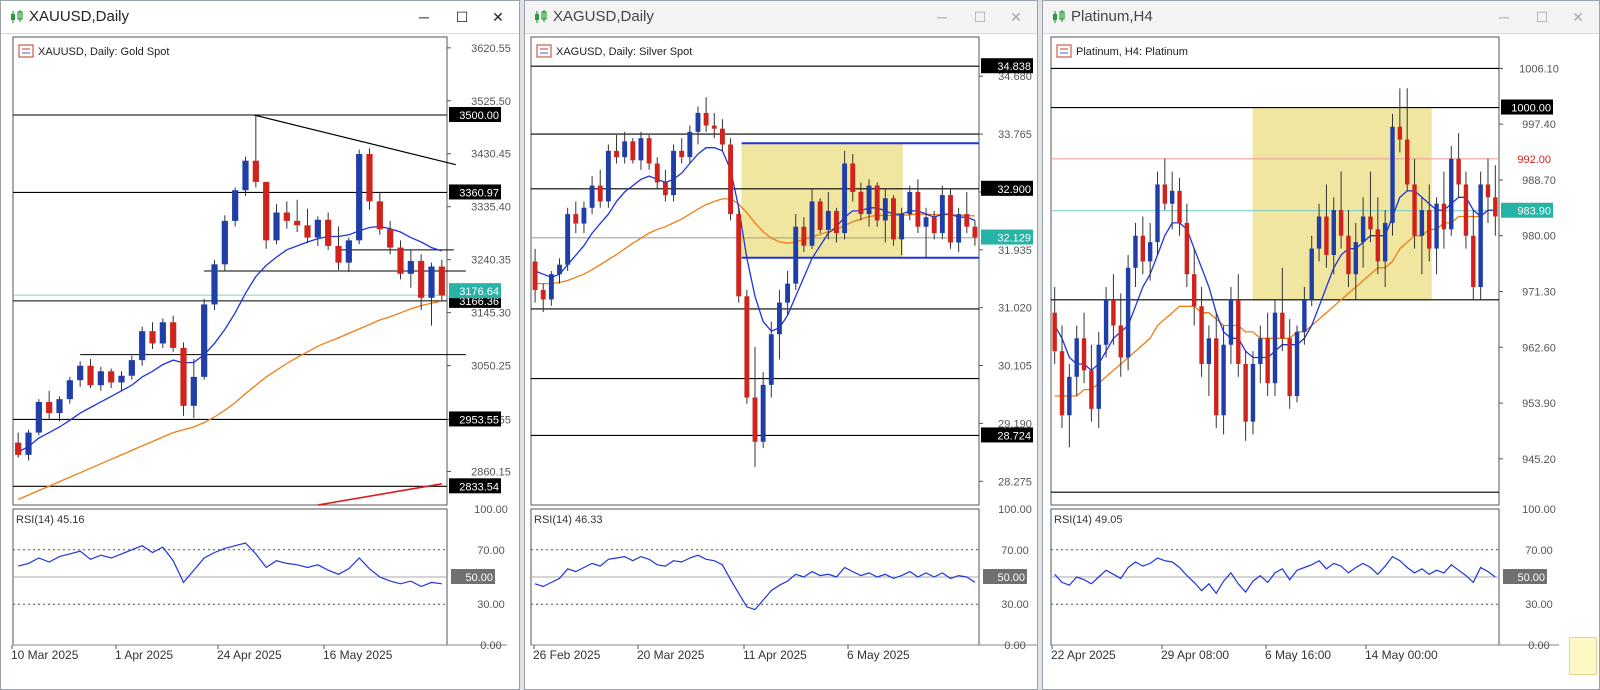 The height and width of the screenshot is (690, 1600). I want to click on price-tick-label: 988.70, so click(1539, 181).